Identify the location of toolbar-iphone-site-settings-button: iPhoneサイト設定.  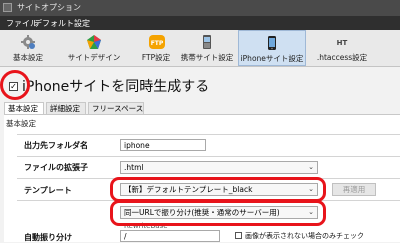
(272, 48).